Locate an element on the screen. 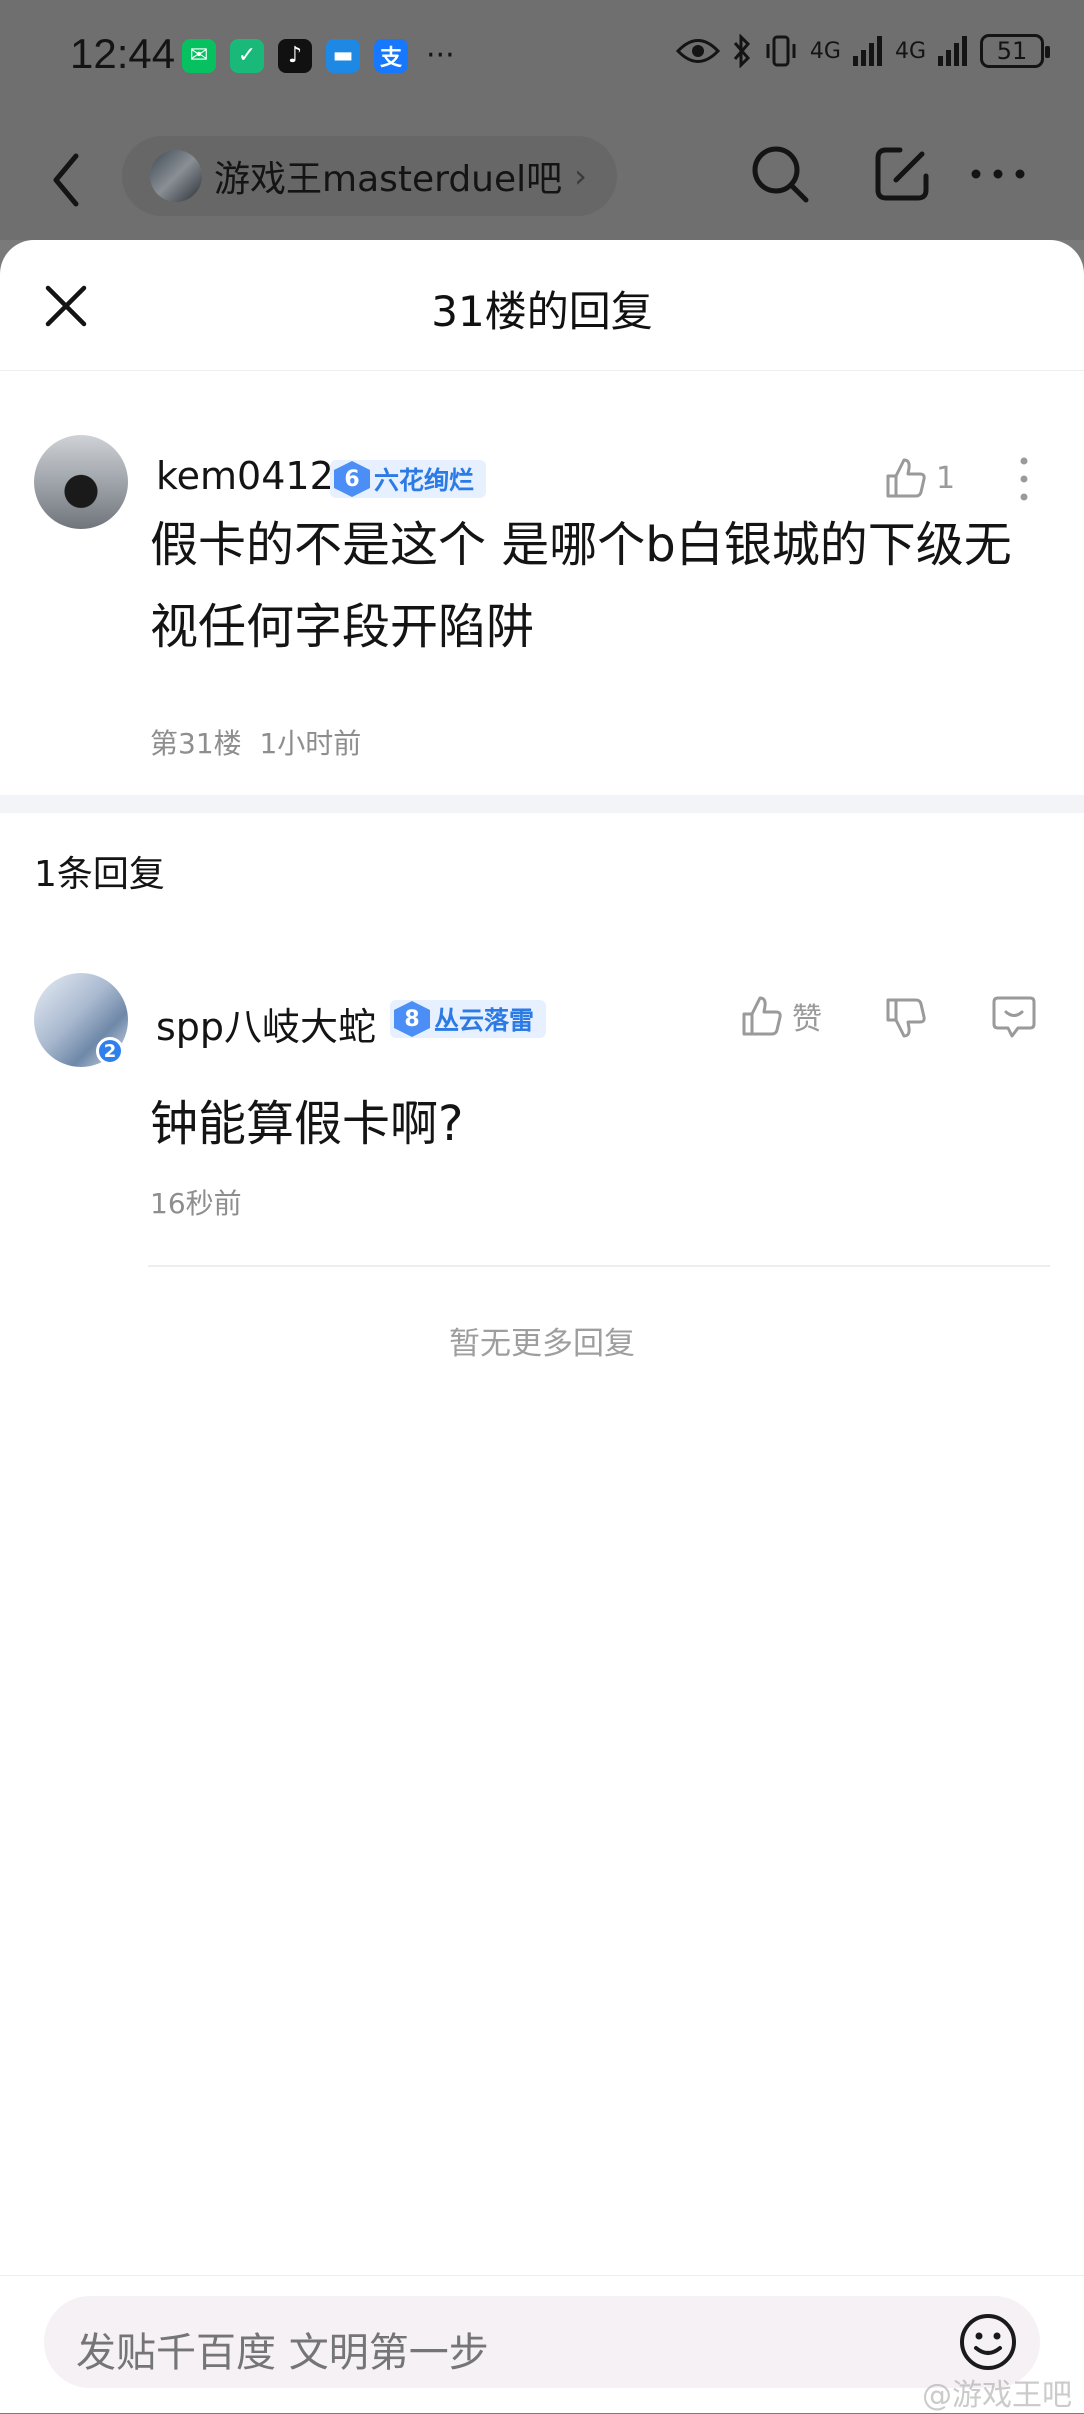 Image resolution: width=1084 pixels, height=2414 pixels. status-indicators: 4G 4G 51 is located at coordinates (862, 51).